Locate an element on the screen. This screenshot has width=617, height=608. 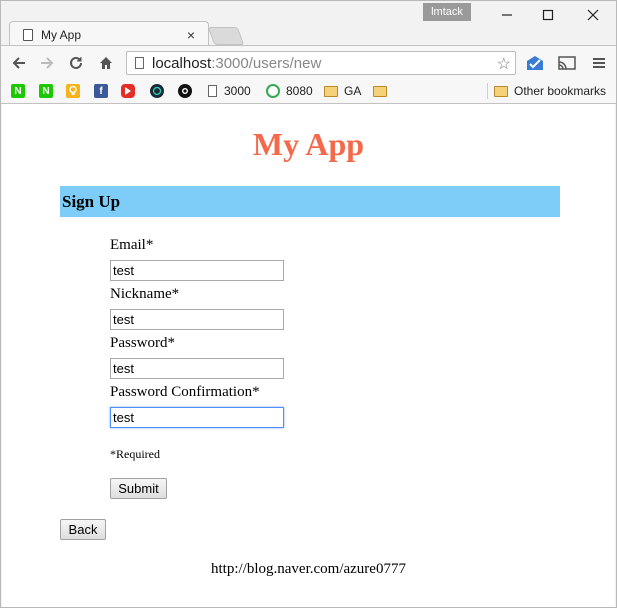
maximize-icon is located at coordinates (548, 15).